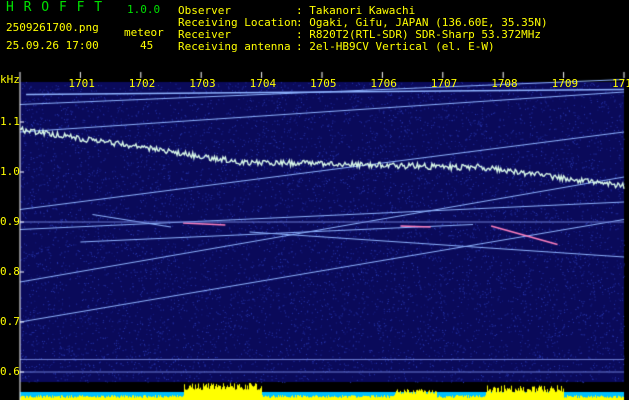 This screenshot has width=629, height=400. Describe the element at coordinates (10, 79) in the screenshot. I see `y-axis-unit: kHz` at that location.